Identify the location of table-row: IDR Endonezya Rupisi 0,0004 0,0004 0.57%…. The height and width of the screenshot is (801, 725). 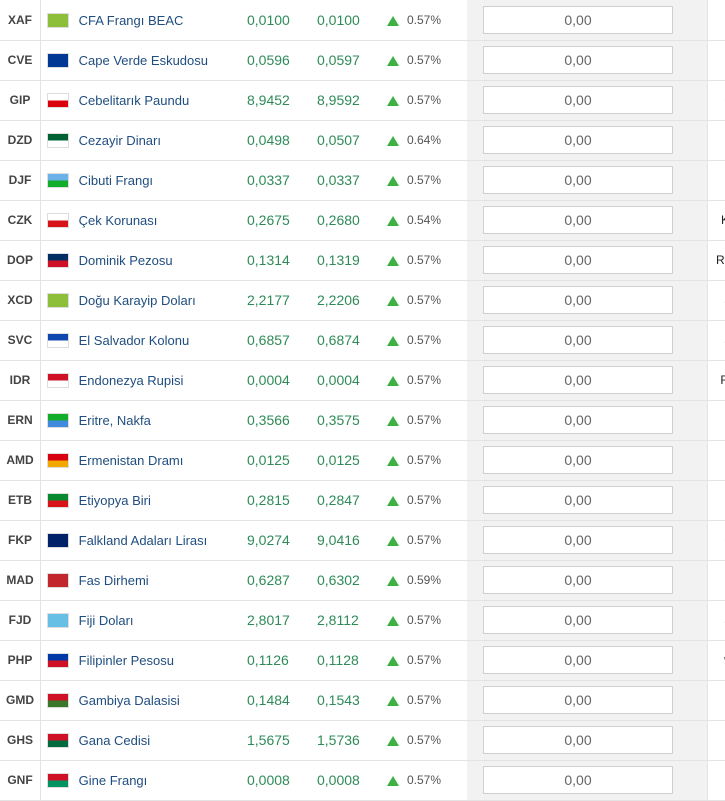
(362, 380).